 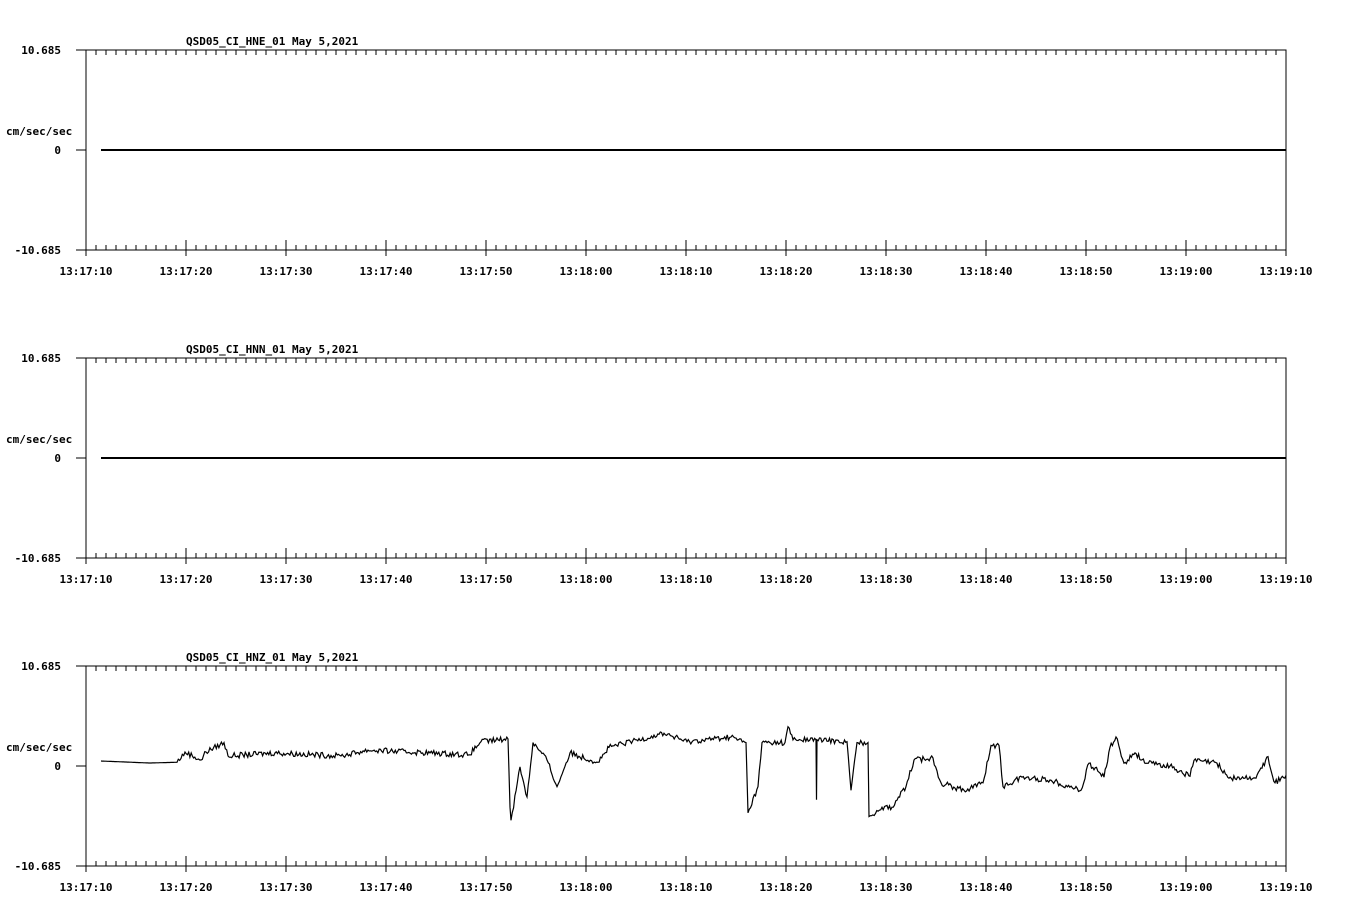 I want to click on chart-title: QSD05_CI_HNN_01 May 5,2021, so click(x=272, y=349).